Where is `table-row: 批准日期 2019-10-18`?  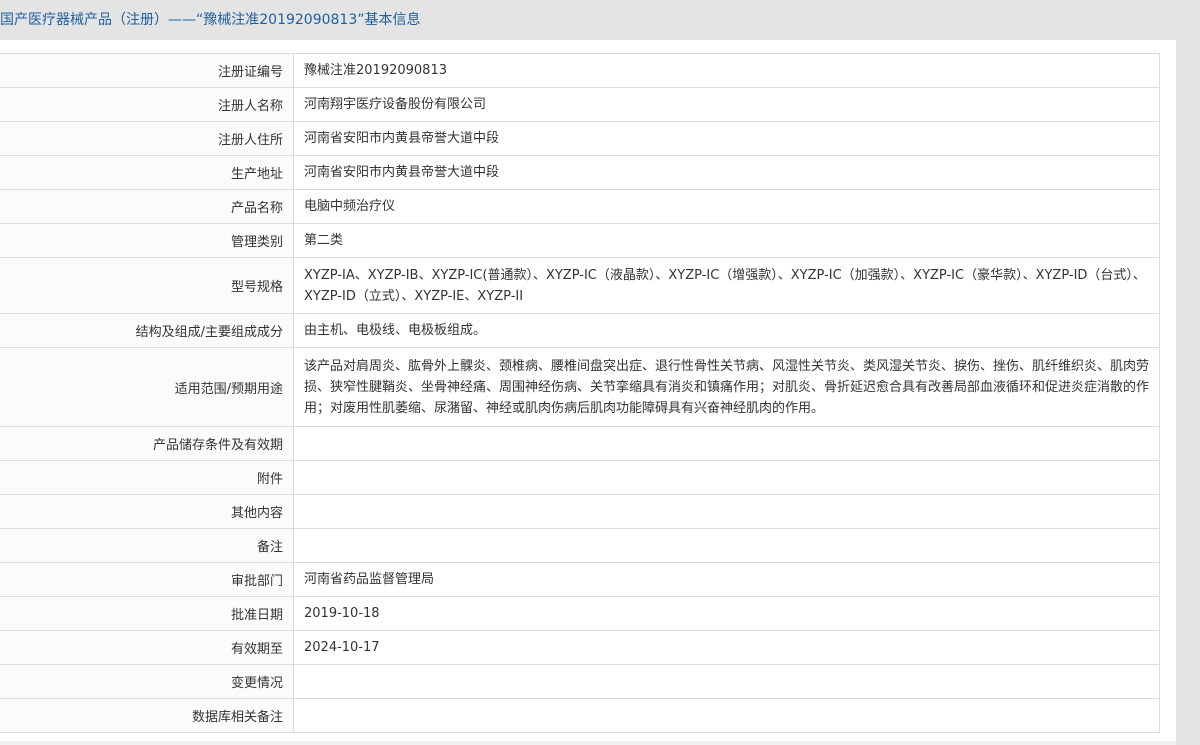 table-row: 批准日期 2019-10-18 is located at coordinates (580, 613).